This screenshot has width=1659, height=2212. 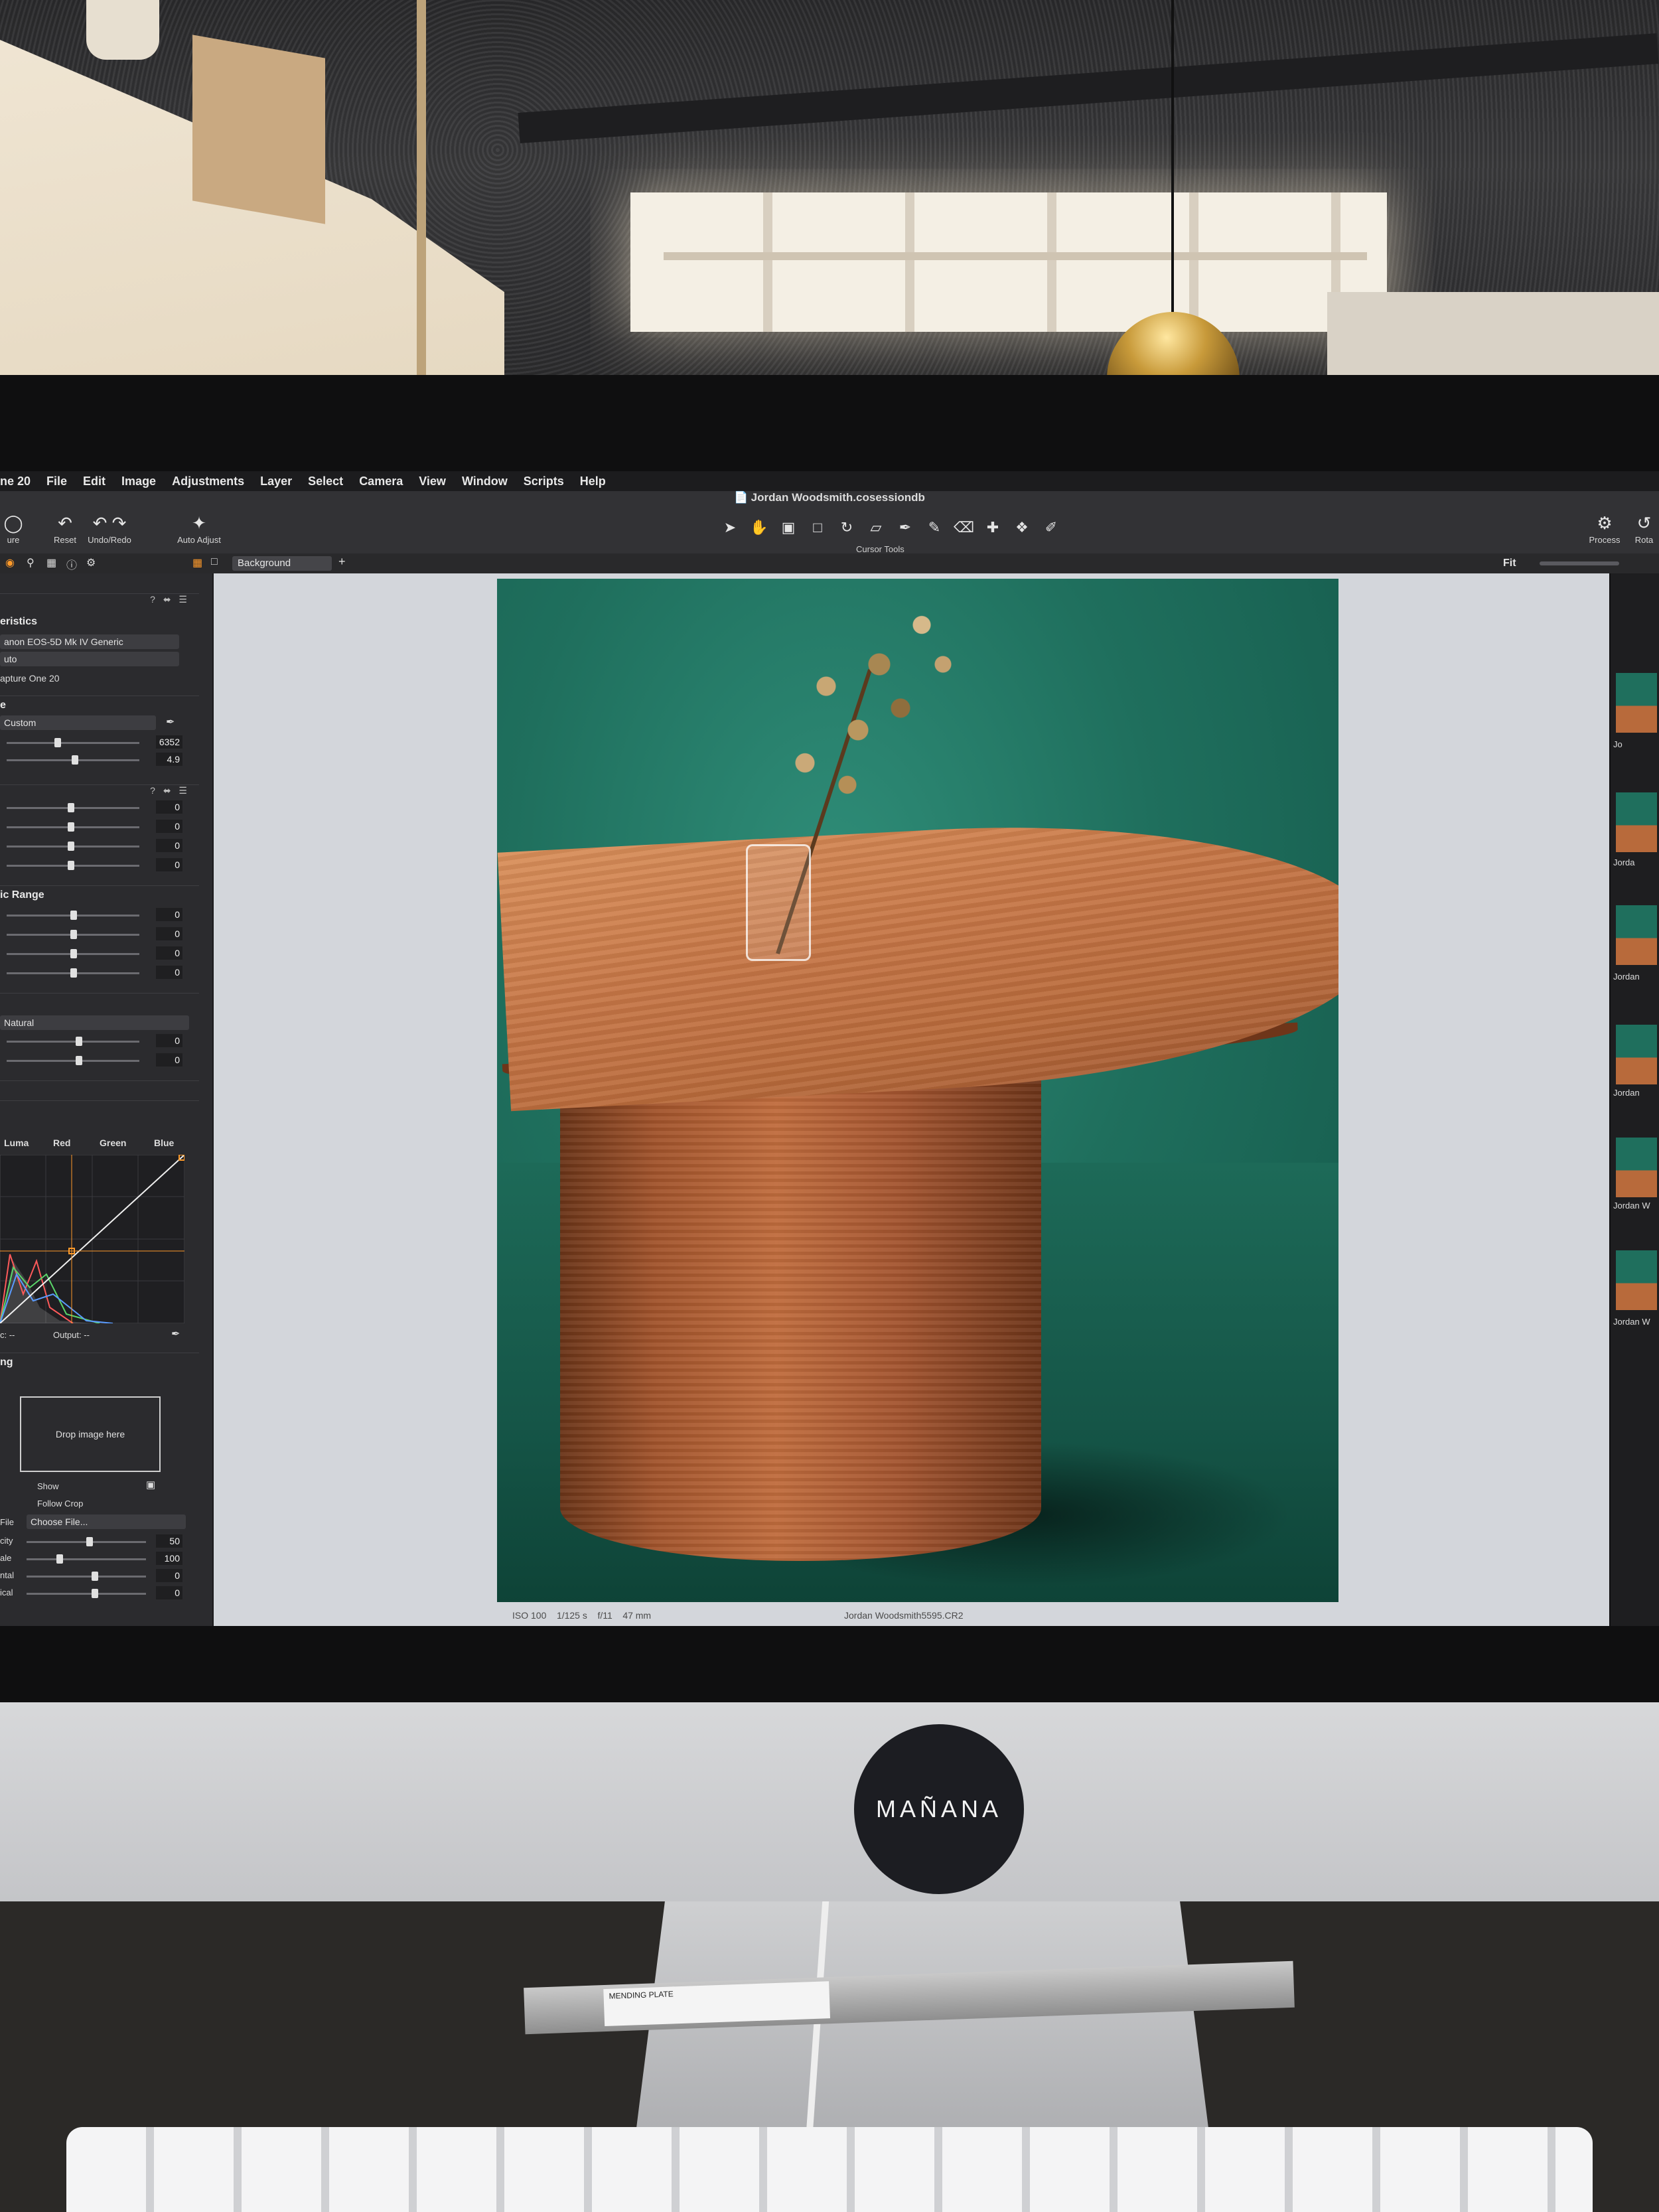 I want to click on kelvin-knob, so click(x=57, y=743).